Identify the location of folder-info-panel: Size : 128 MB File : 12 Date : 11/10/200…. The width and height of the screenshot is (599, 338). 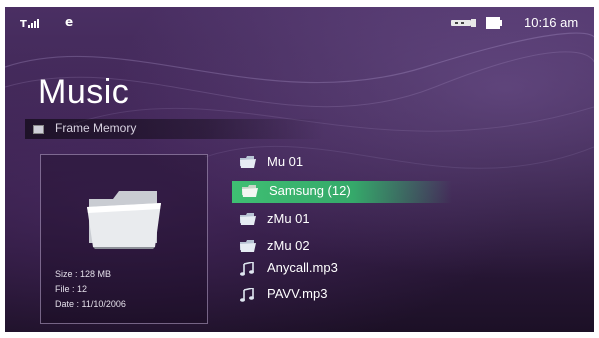
(124, 239).